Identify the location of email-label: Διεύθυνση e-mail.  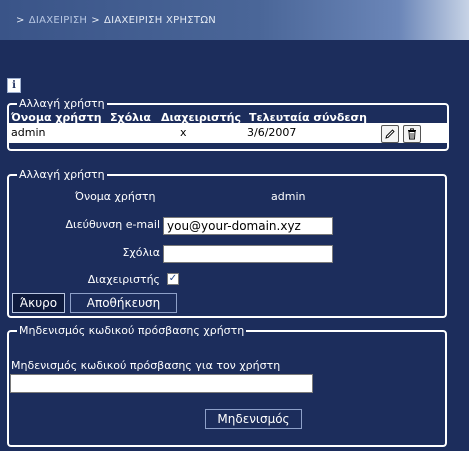
(112, 224).